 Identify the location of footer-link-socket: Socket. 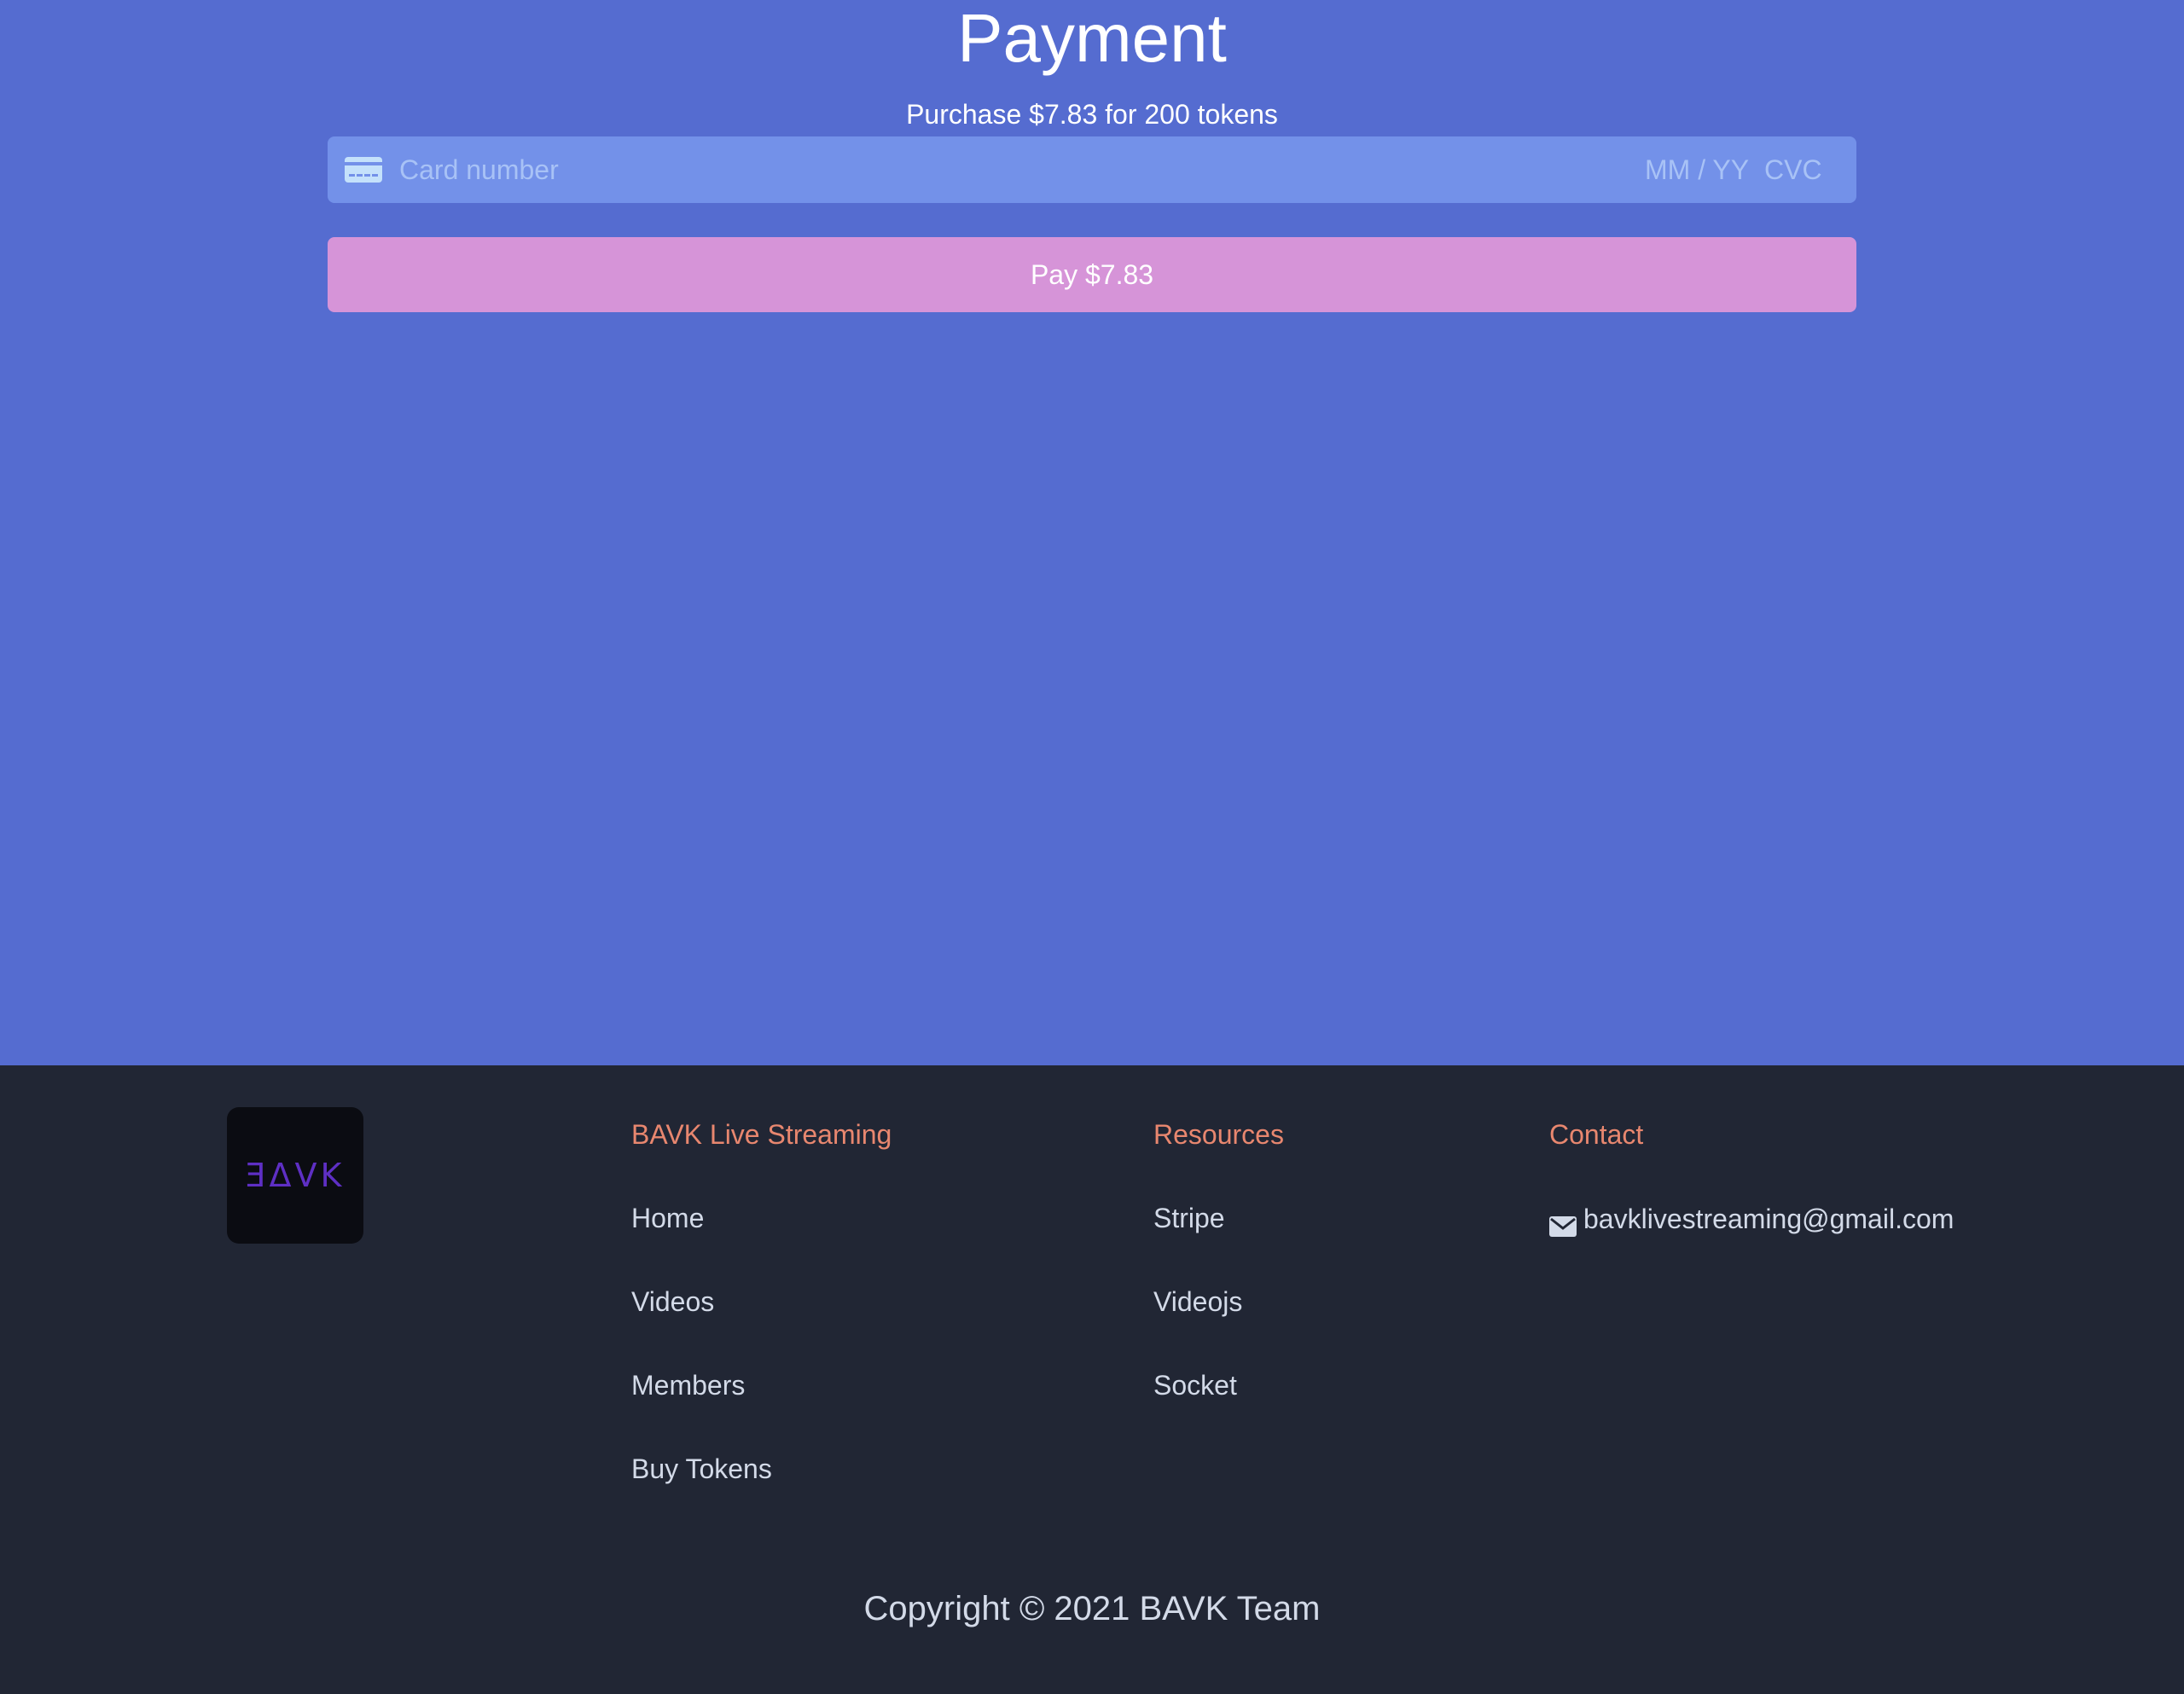
(1195, 1385).